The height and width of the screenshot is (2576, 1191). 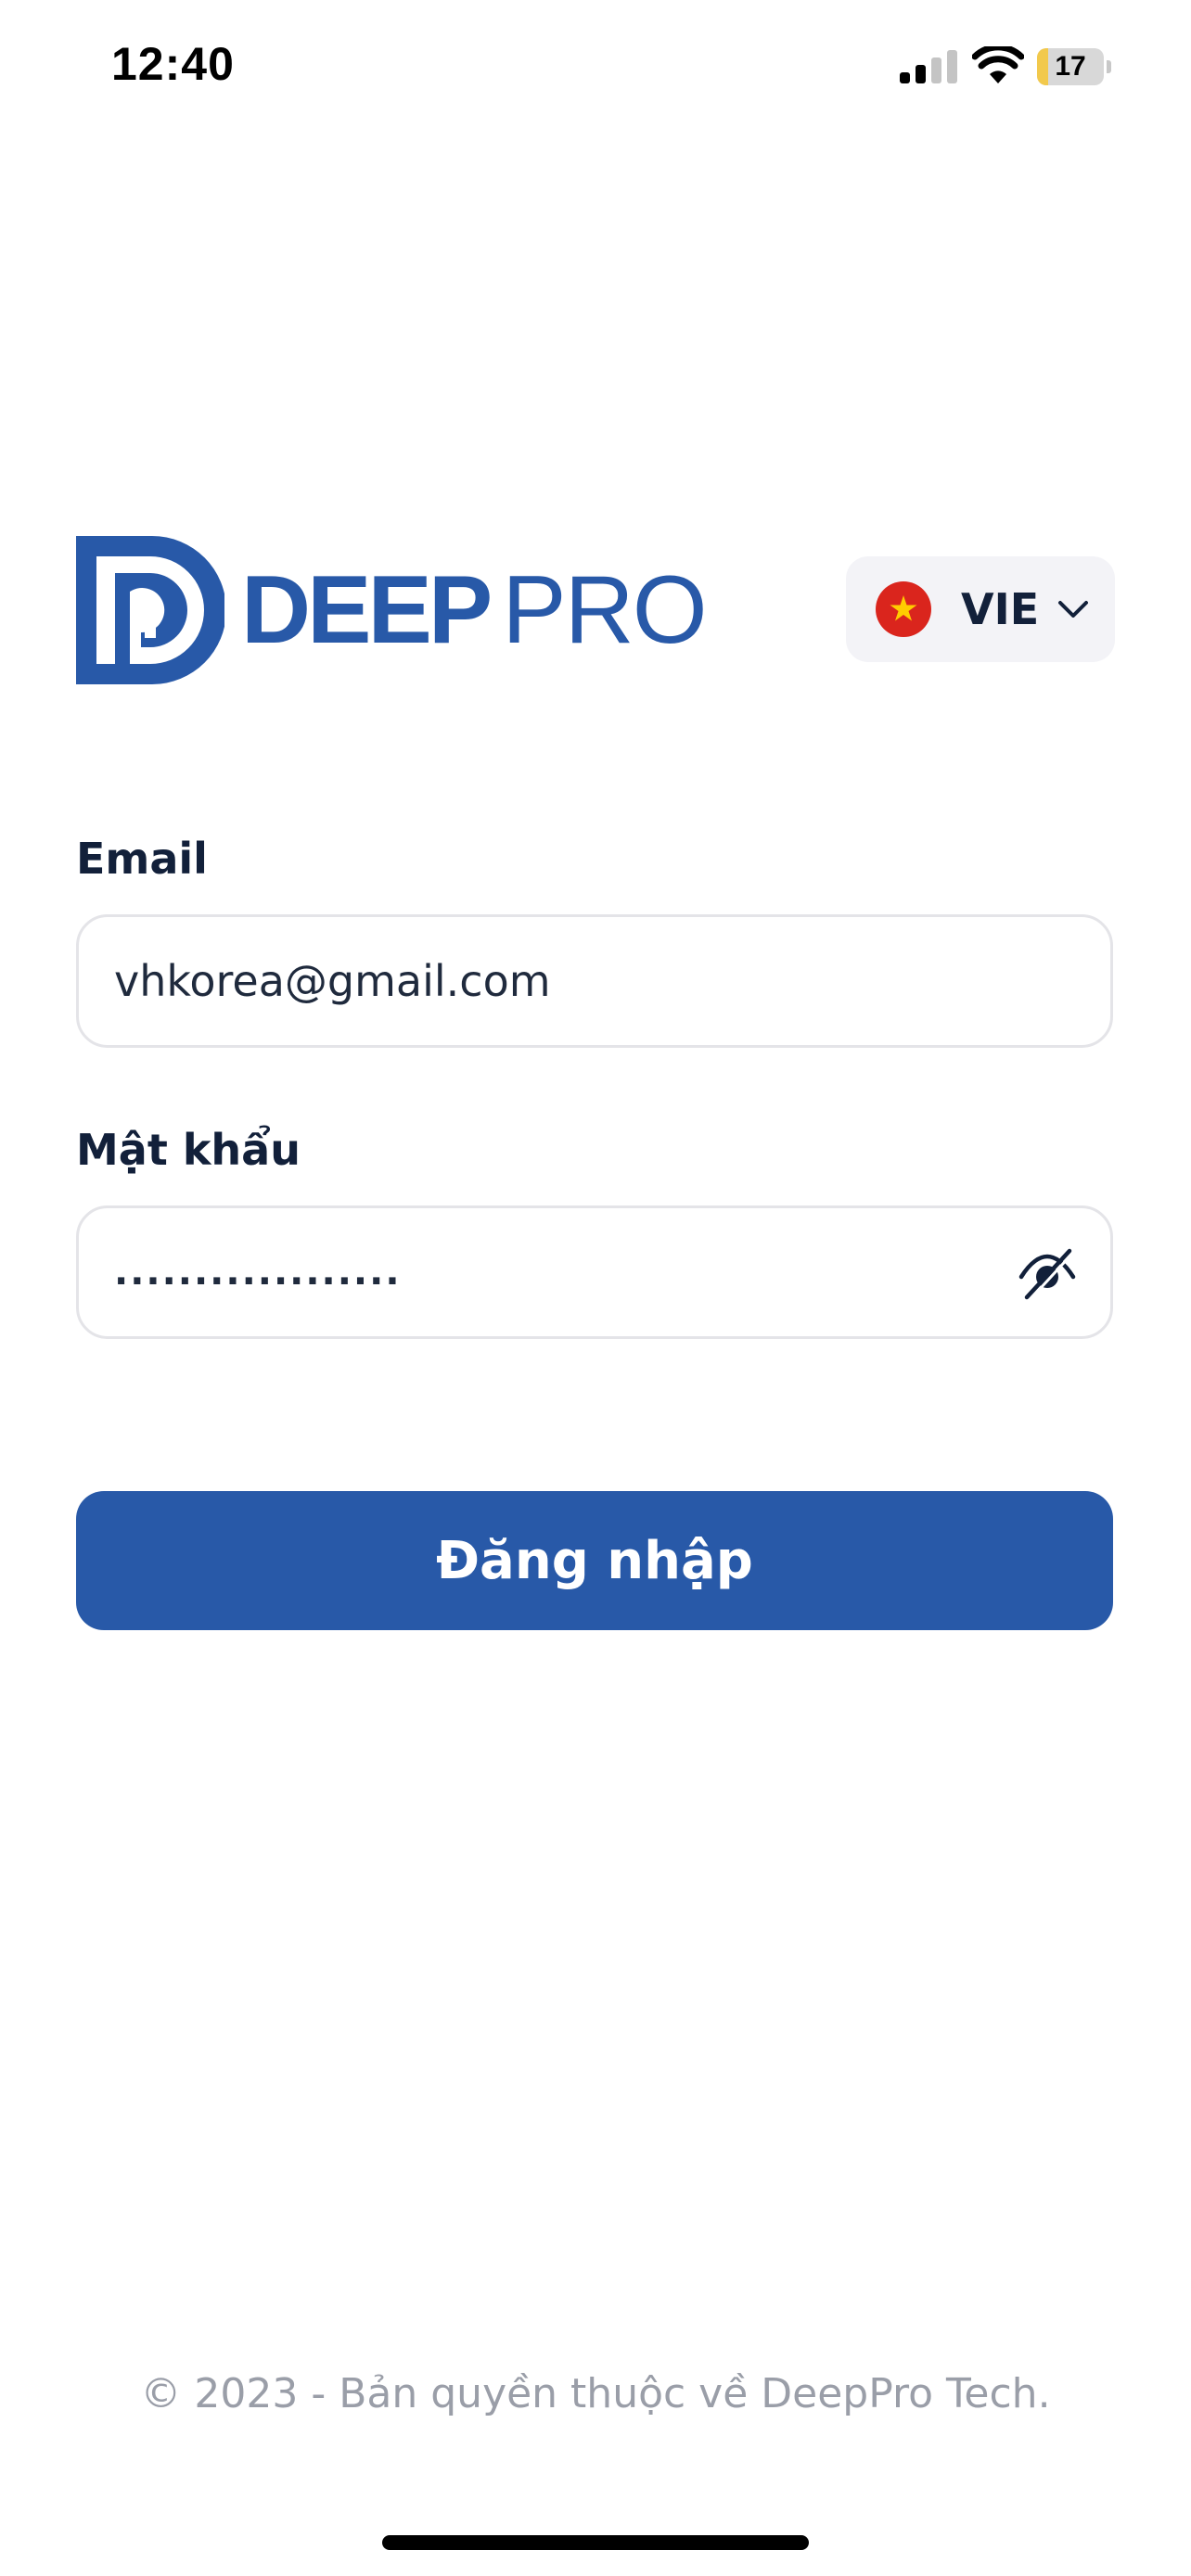 I want to click on battery-cap, so click(x=1109, y=66).